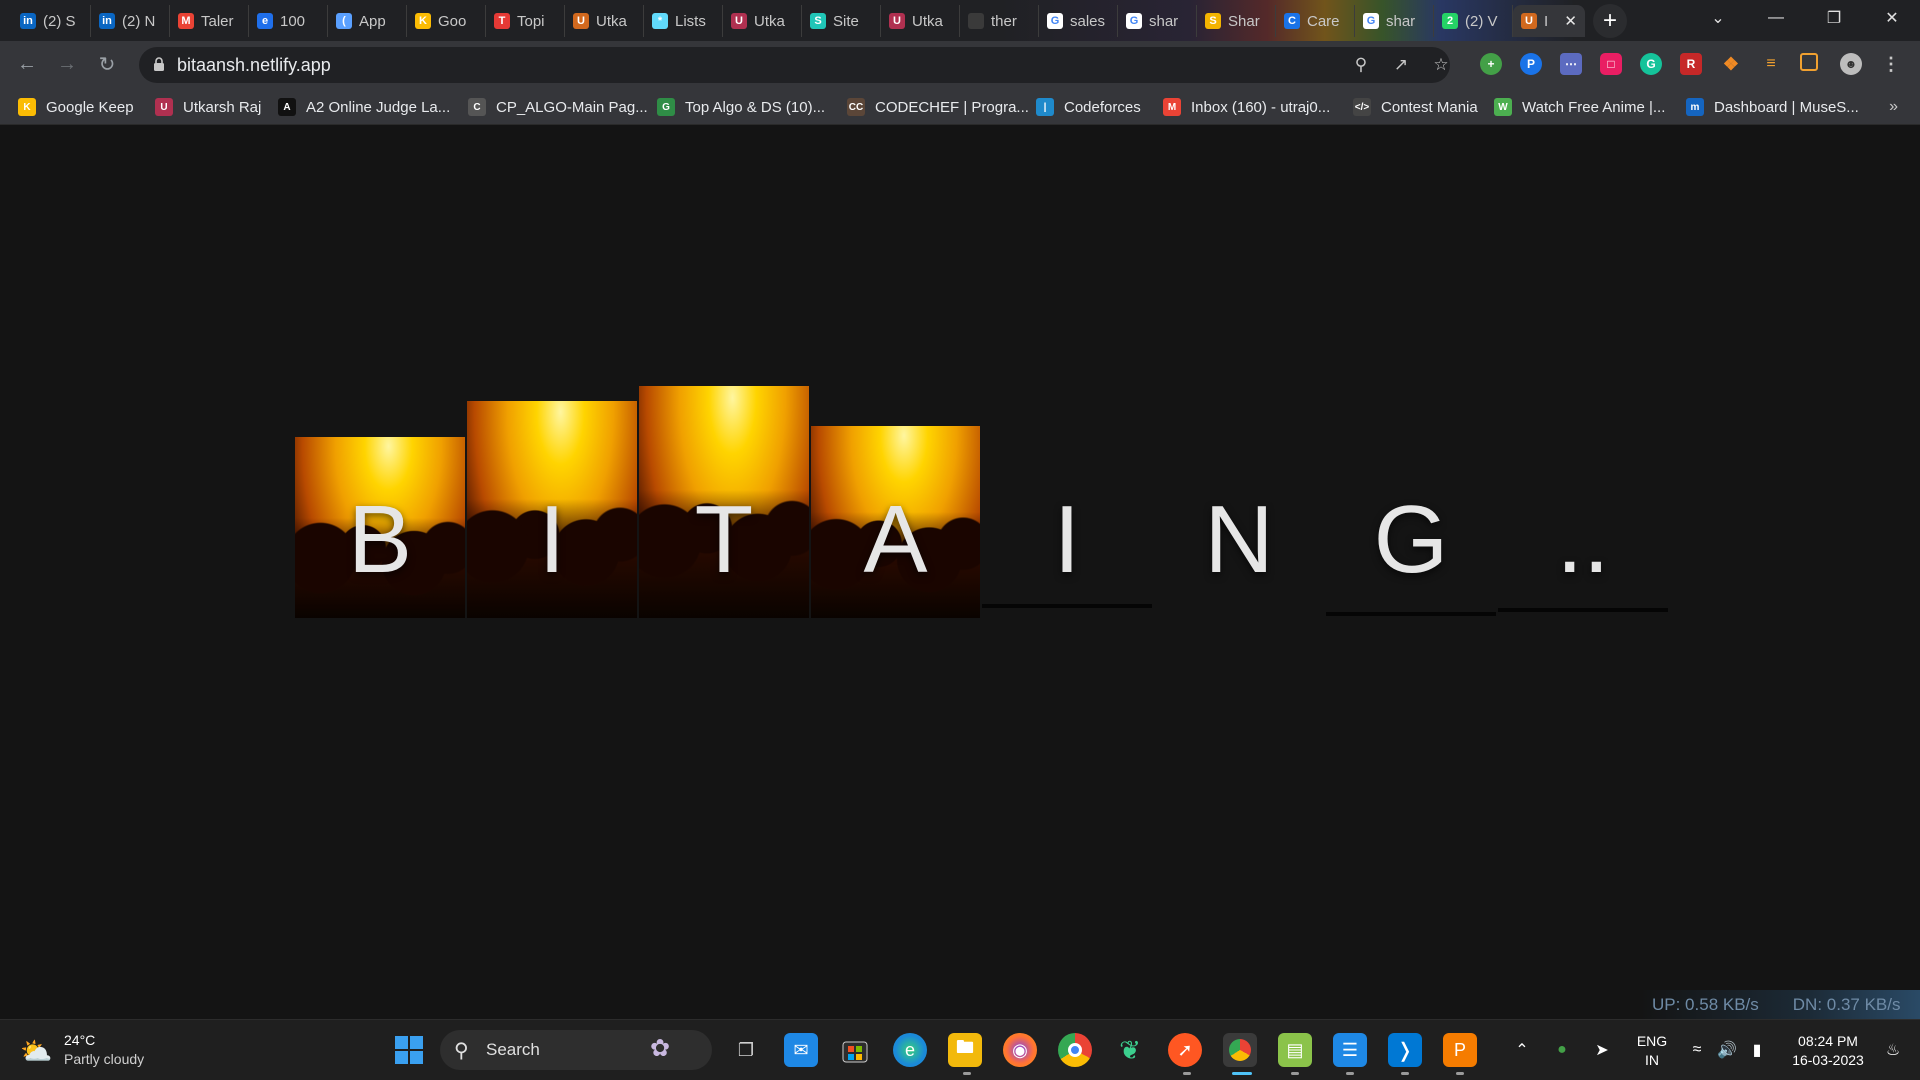 This screenshot has height=1080, width=1920. Describe the element at coordinates (801, 1050) in the screenshot. I see `mail-icon: ✉` at that location.